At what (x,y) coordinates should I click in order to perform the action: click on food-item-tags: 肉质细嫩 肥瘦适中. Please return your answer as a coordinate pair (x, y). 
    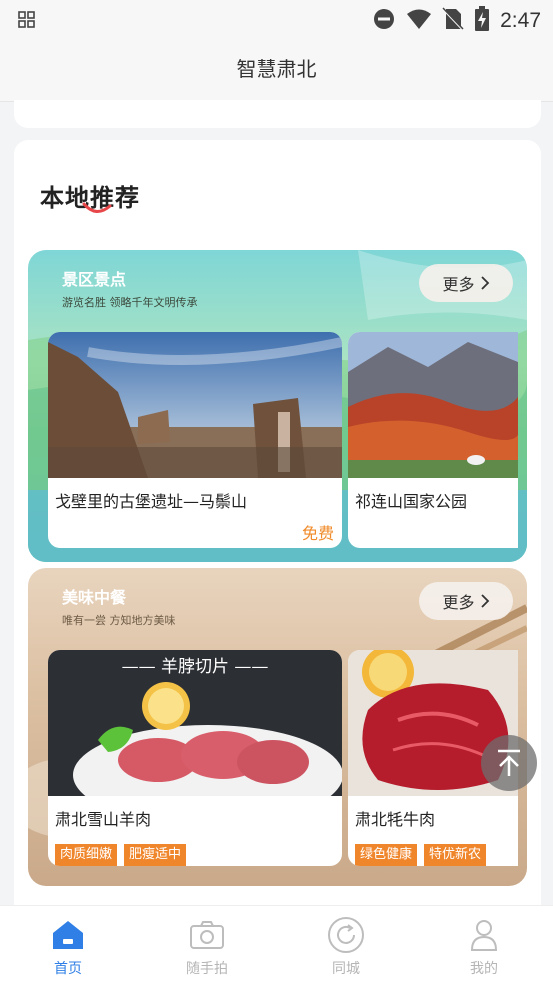
    Looking at the image, I should click on (121, 855).